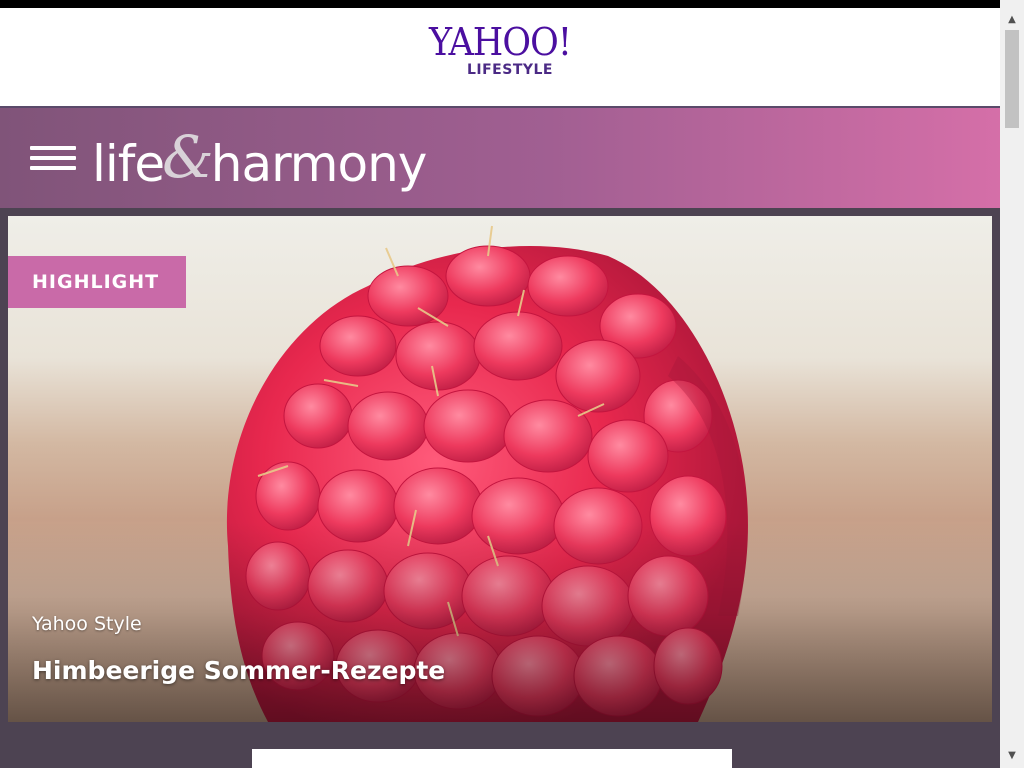  I want to click on scroll-down-arrow-icon: ▼, so click(1012, 756).